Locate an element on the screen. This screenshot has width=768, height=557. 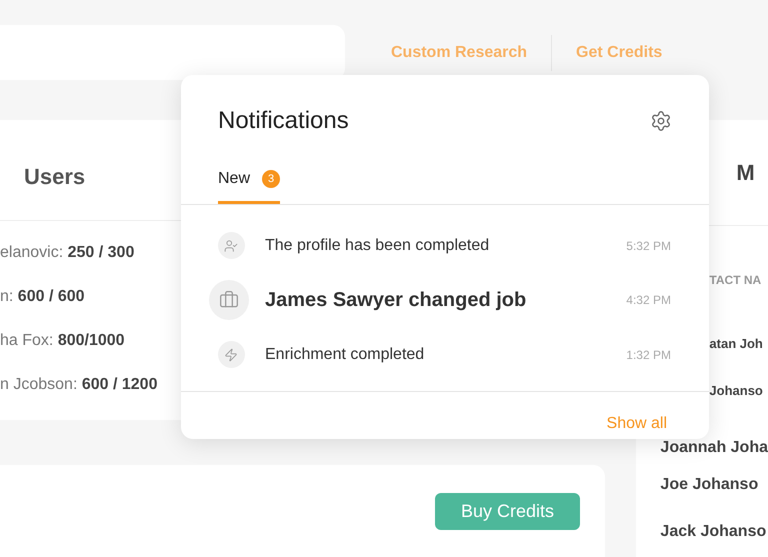
contact-name: atan Joh is located at coordinates (736, 343).